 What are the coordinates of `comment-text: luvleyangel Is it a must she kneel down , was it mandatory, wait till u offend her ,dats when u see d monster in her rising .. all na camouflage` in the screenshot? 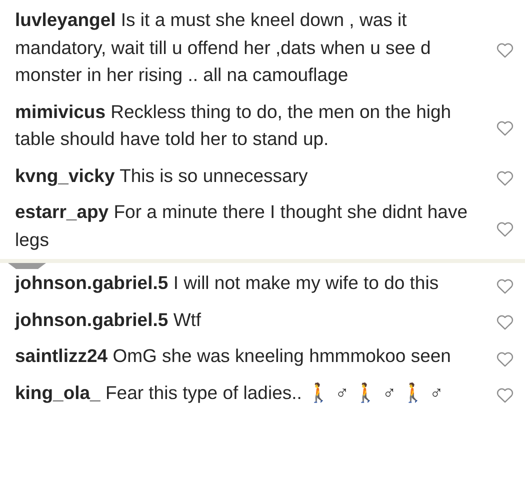 It's located at (223, 47).